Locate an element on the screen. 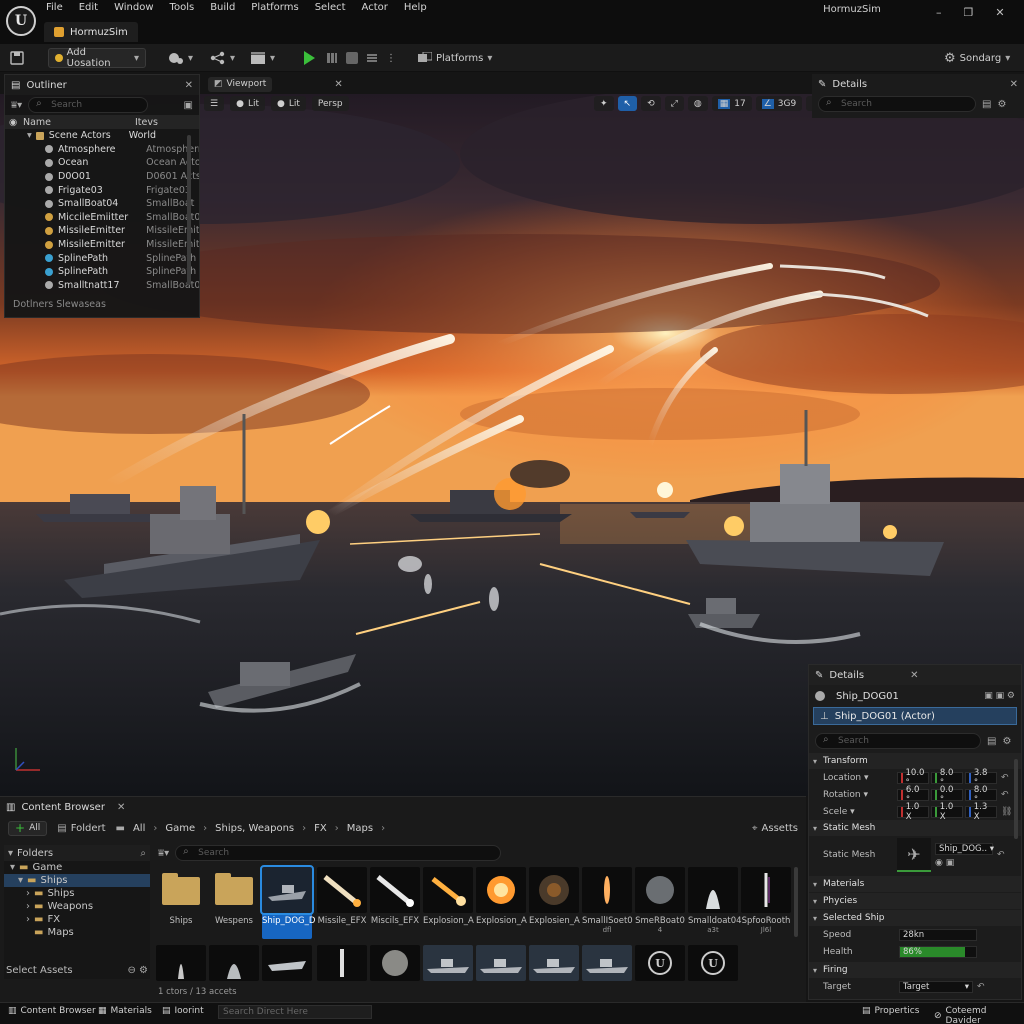  outliner-search-input: Search is located at coordinates (88, 105).